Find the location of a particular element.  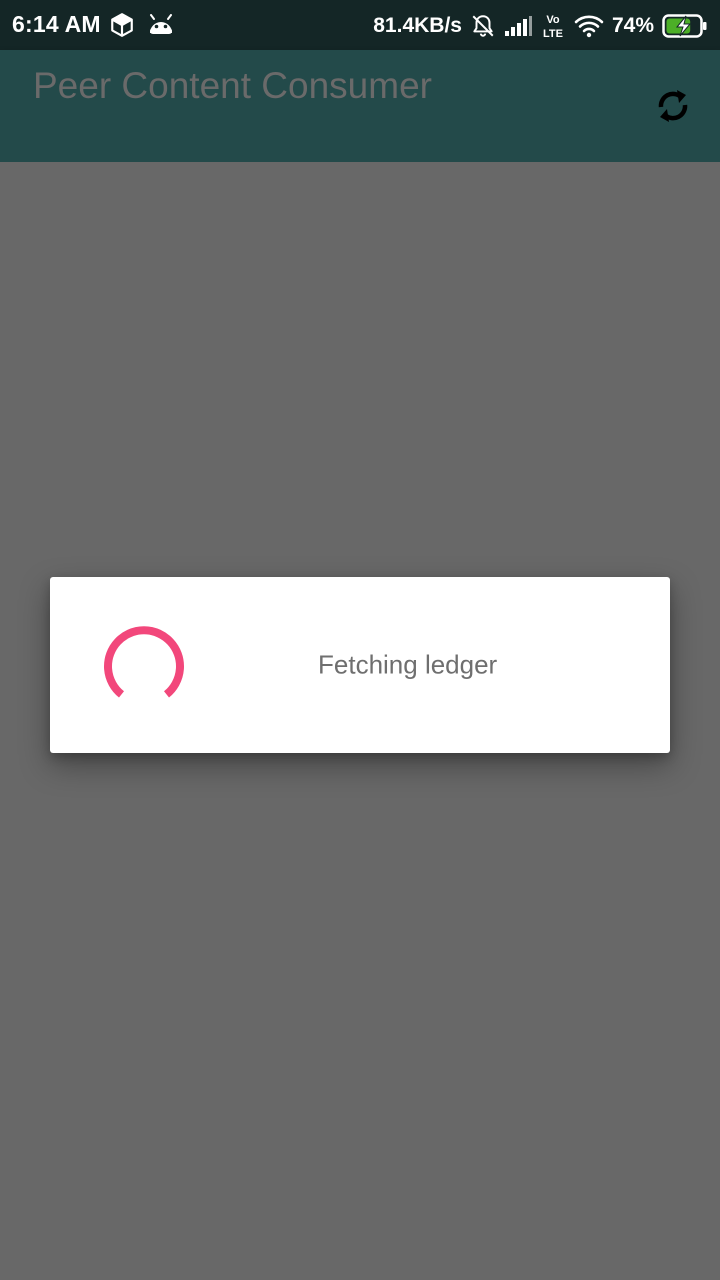

svg-text: LTE is located at coordinates (553, 34).